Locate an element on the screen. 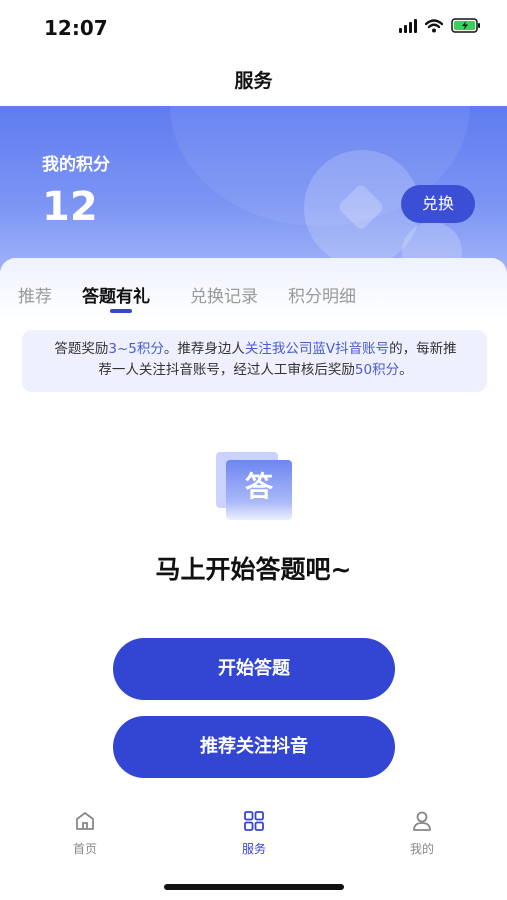  nav-bar: 服务 is located at coordinates (253, 81).